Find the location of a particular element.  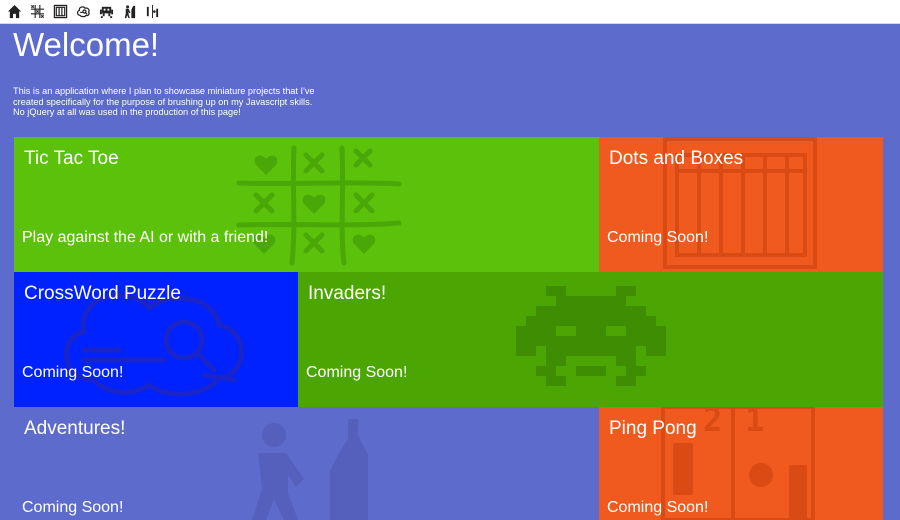

nav-home-button is located at coordinates (14, 11).